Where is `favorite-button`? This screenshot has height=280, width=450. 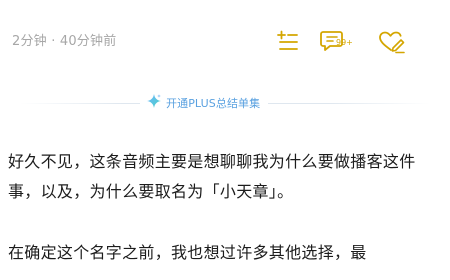
favorite-button is located at coordinates (392, 42).